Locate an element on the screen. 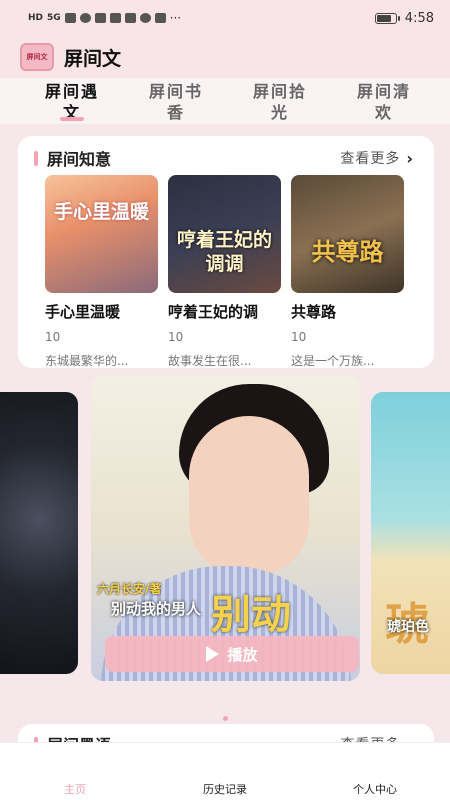  tab-label: 屏间清欢 is located at coordinates (383, 102).